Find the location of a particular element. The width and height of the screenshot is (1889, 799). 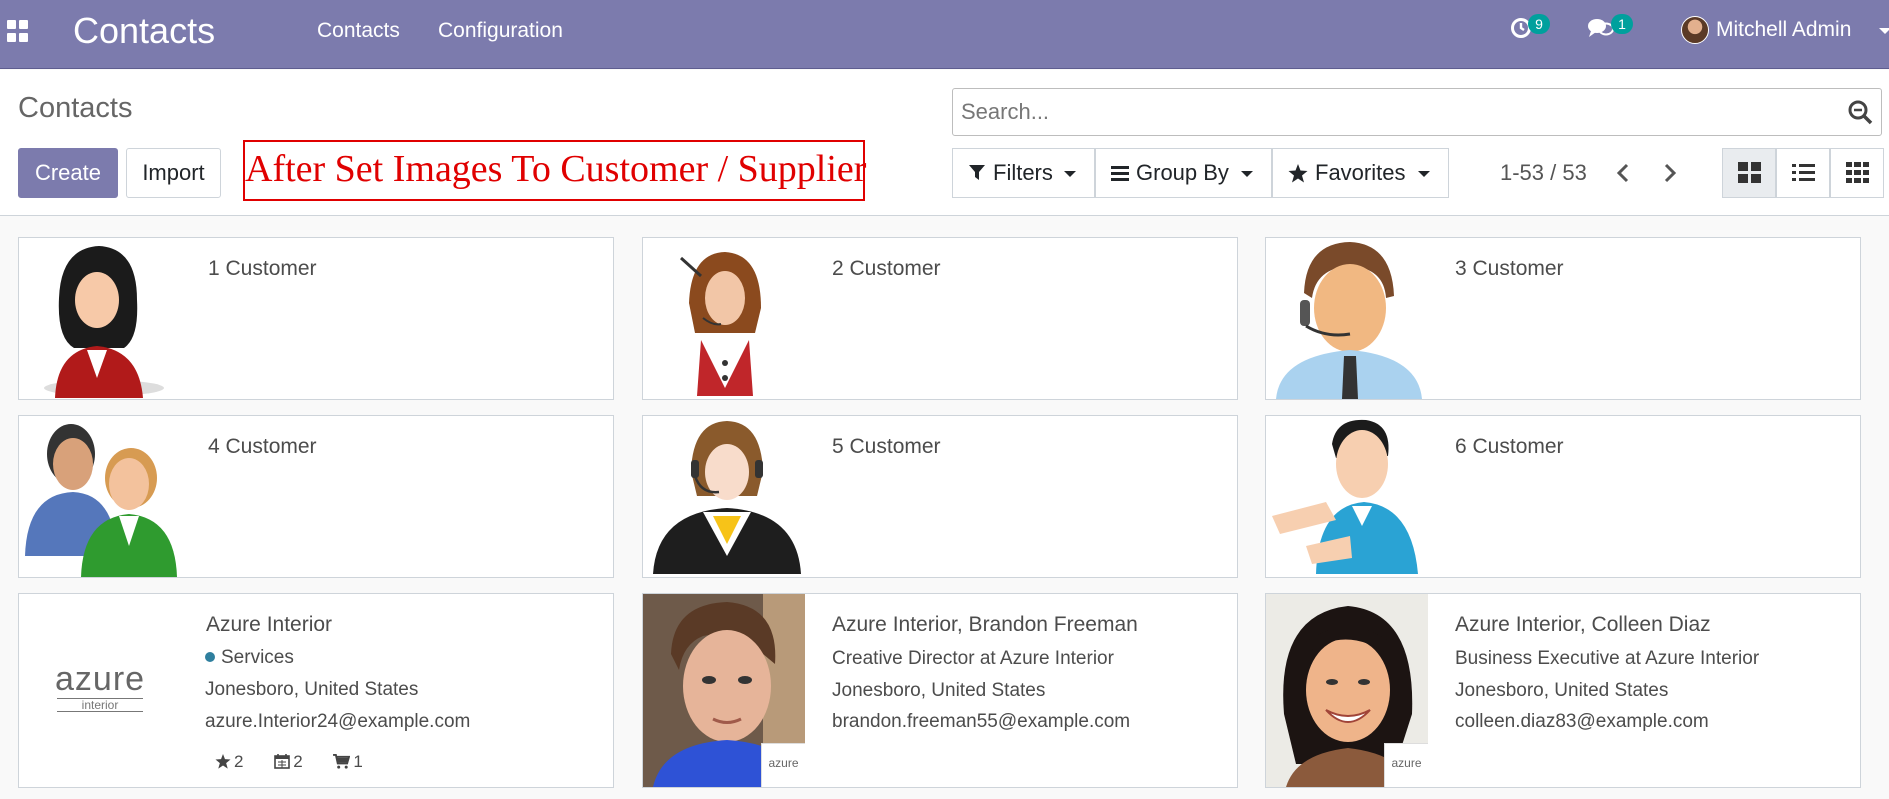

logo-text: azure is located at coordinates (100, 679).